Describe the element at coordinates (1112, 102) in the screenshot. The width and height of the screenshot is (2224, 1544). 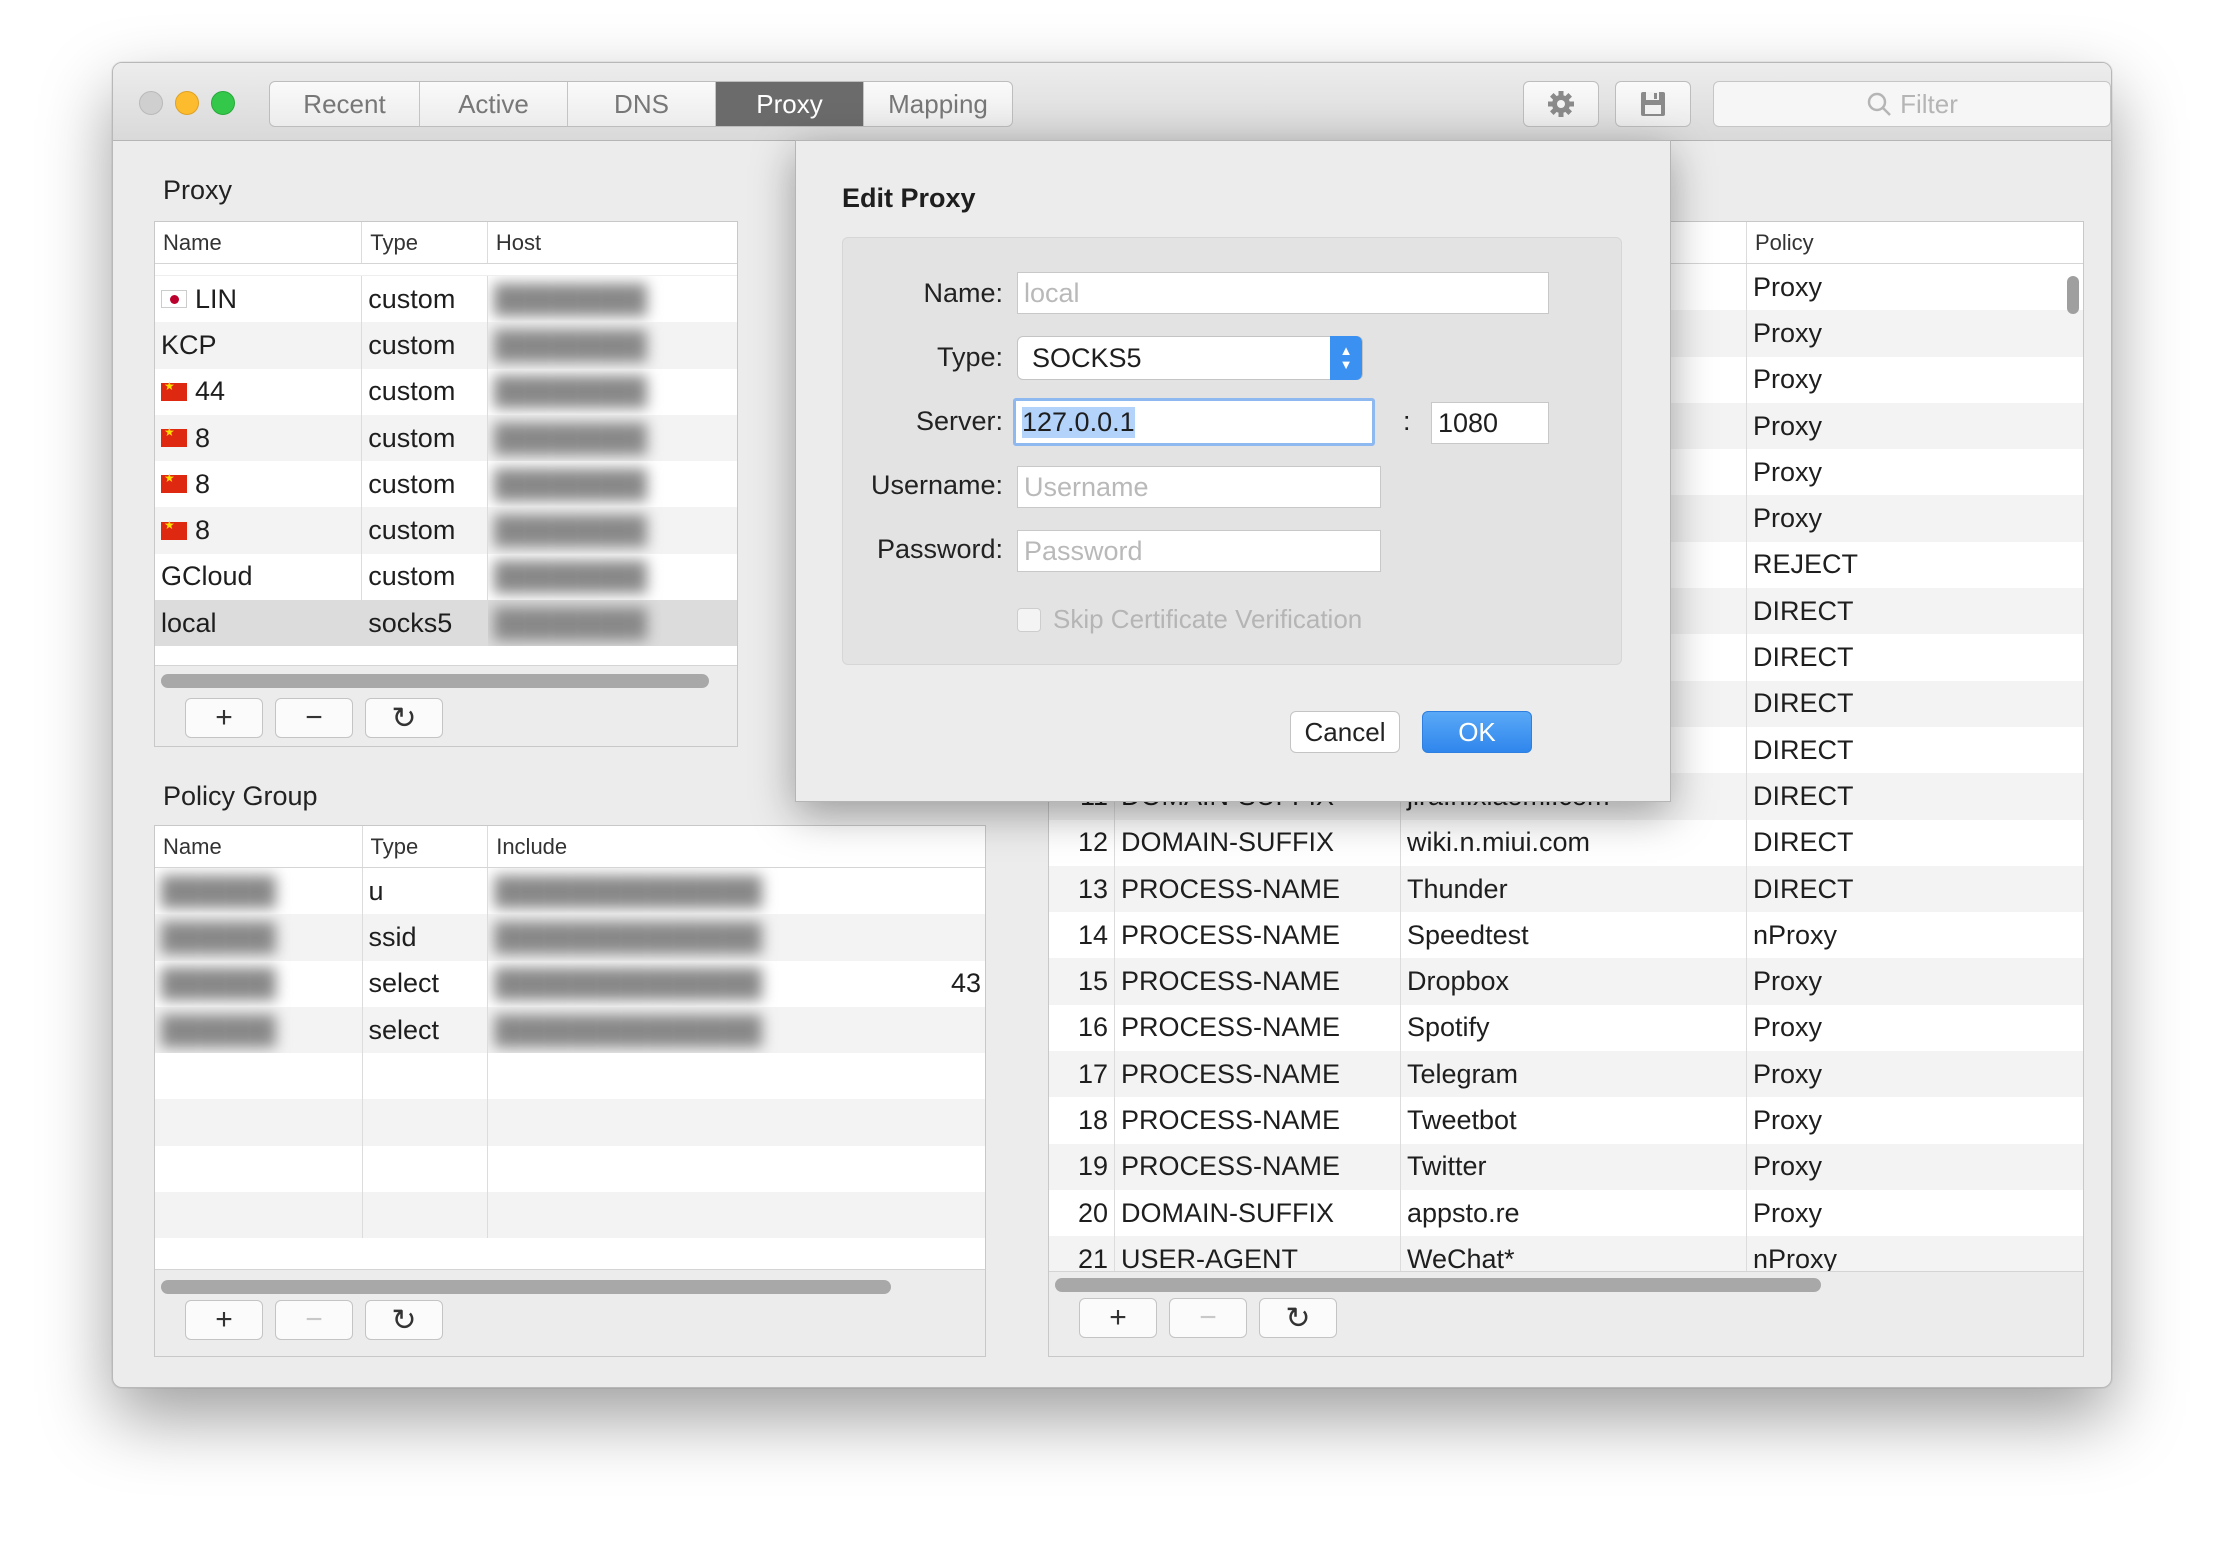
I see `toolbar: Recent Active DNS Proxy Mapping Filter` at that location.